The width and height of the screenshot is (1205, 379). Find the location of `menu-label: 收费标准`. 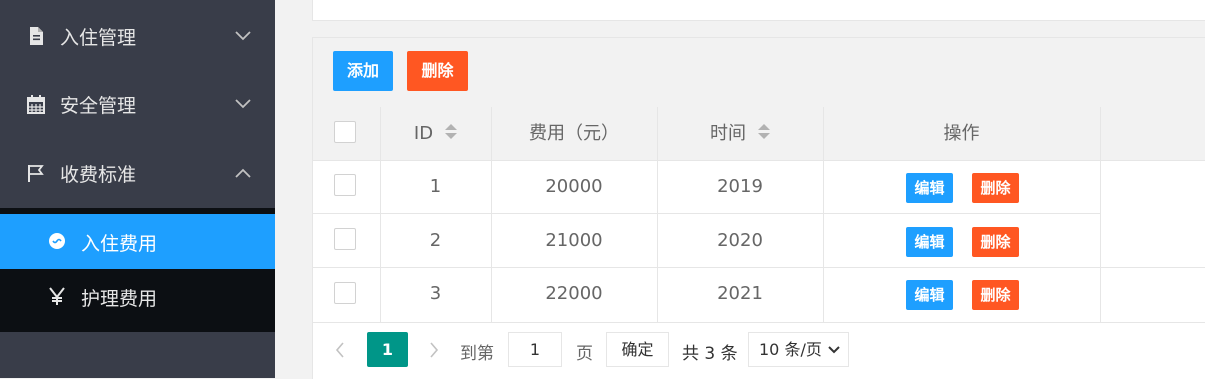

menu-label: 收费标准 is located at coordinates (98, 175).